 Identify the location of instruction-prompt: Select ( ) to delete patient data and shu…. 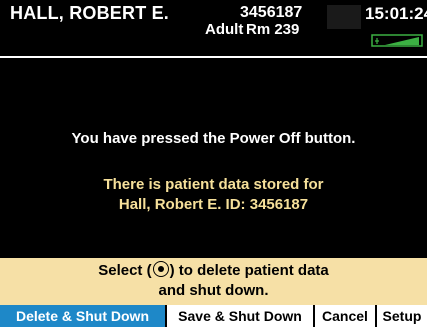
(213, 281).